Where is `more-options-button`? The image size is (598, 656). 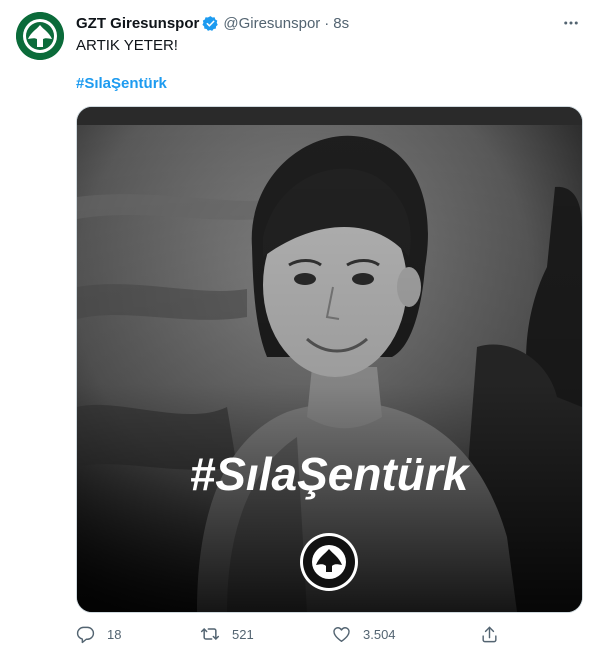
more-options-button is located at coordinates (571, 23).